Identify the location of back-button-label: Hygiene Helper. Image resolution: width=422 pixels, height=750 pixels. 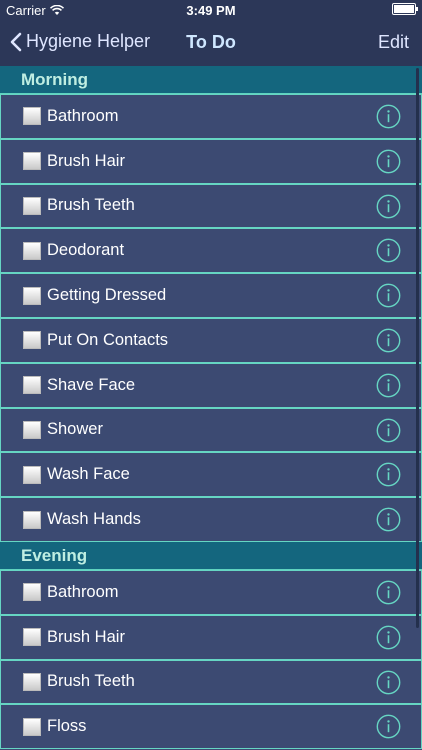
(88, 41).